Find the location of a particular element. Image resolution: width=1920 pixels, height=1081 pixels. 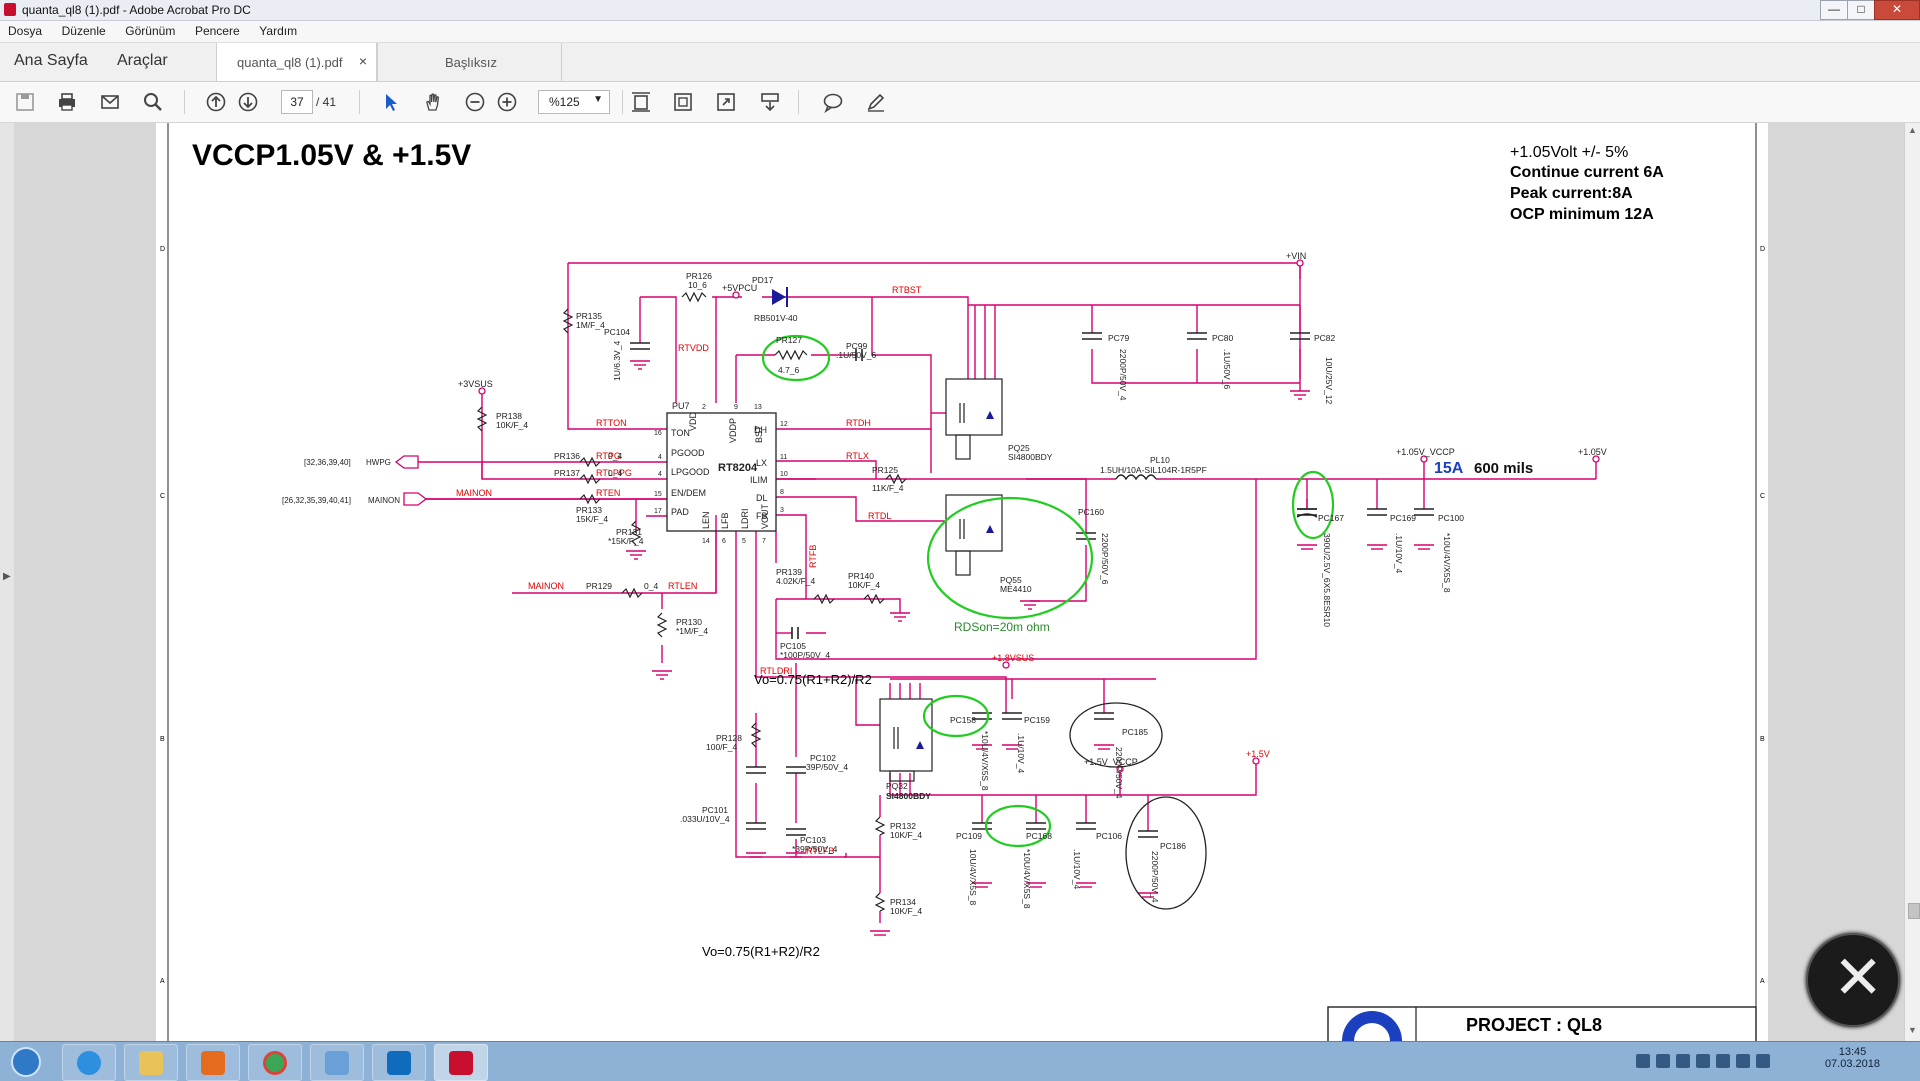

part-value: 4.7_6 is located at coordinates (789, 370).